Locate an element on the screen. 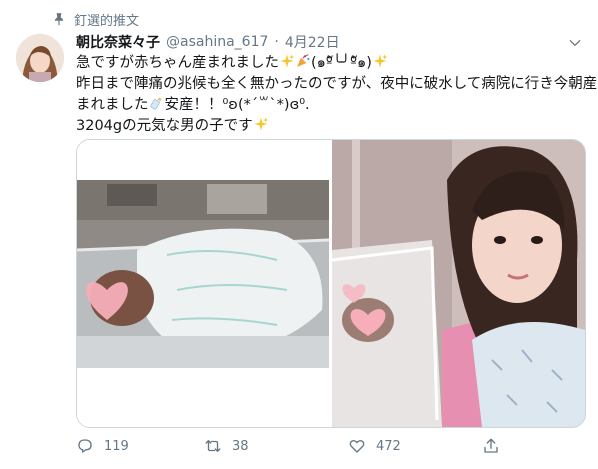 The width and height of the screenshot is (598, 469). tweet-date: 4月22日 is located at coordinates (312, 42).